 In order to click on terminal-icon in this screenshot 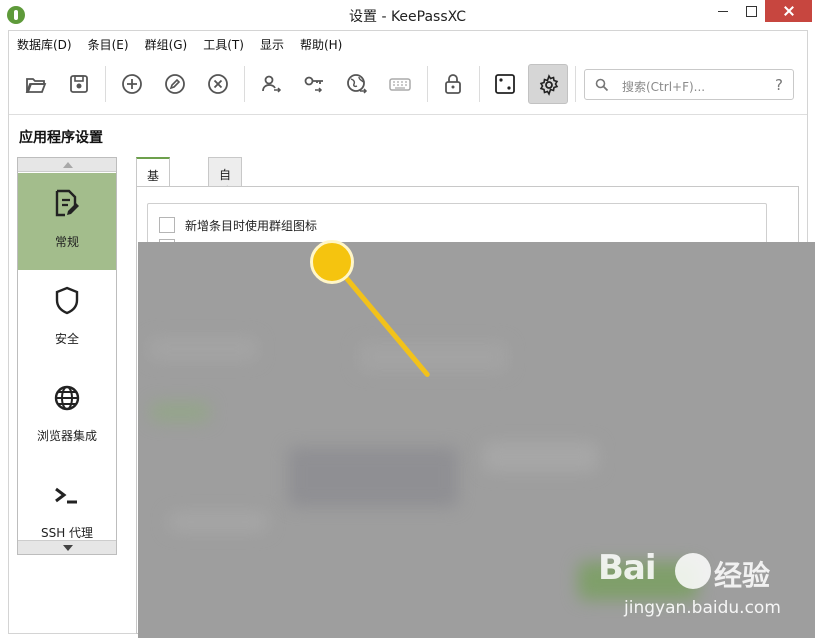, I will do `click(66, 495)`.